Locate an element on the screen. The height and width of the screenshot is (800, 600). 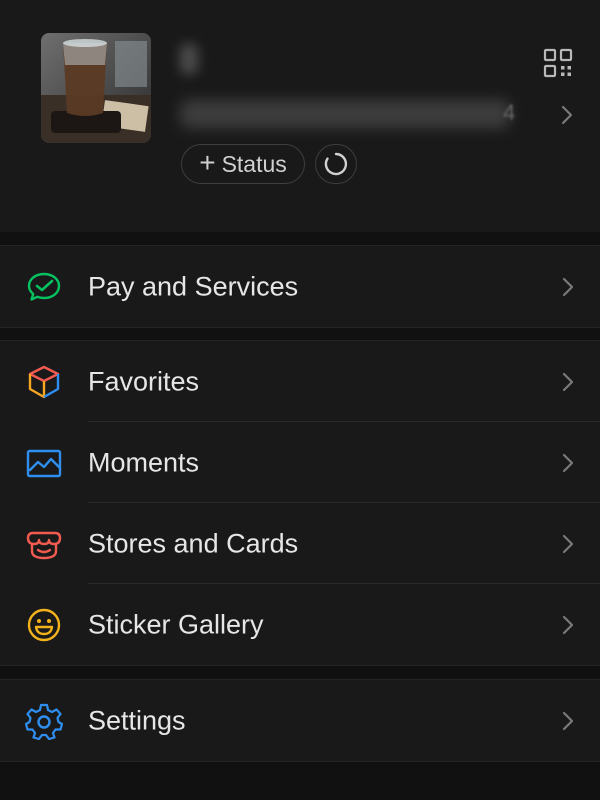
avatar is located at coordinates (96, 88).